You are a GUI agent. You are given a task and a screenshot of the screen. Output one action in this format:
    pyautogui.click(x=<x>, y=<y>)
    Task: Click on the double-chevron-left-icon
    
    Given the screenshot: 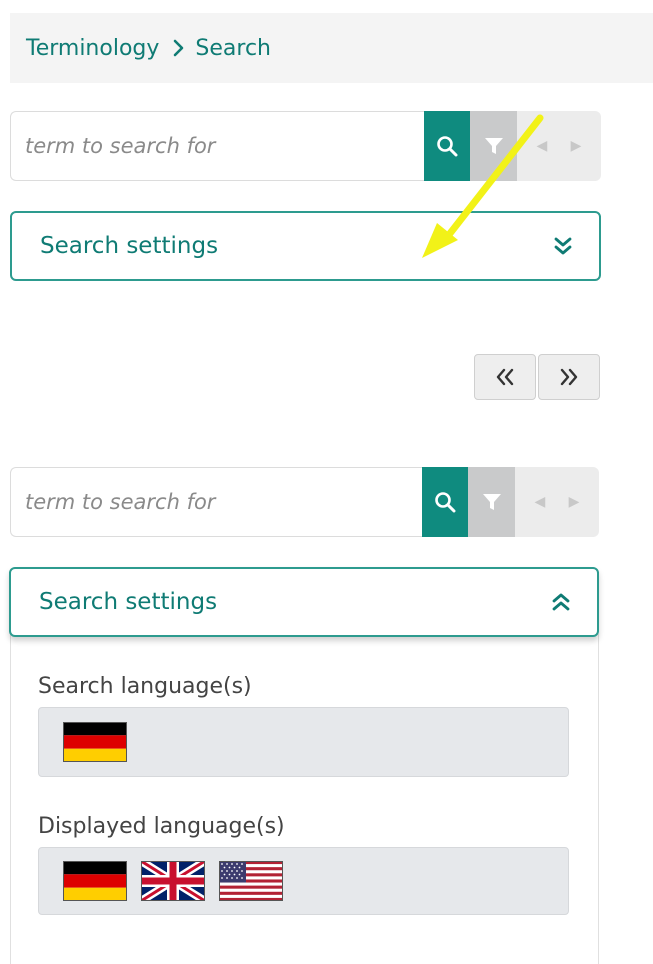 What is the action you would take?
    pyautogui.click(x=505, y=377)
    